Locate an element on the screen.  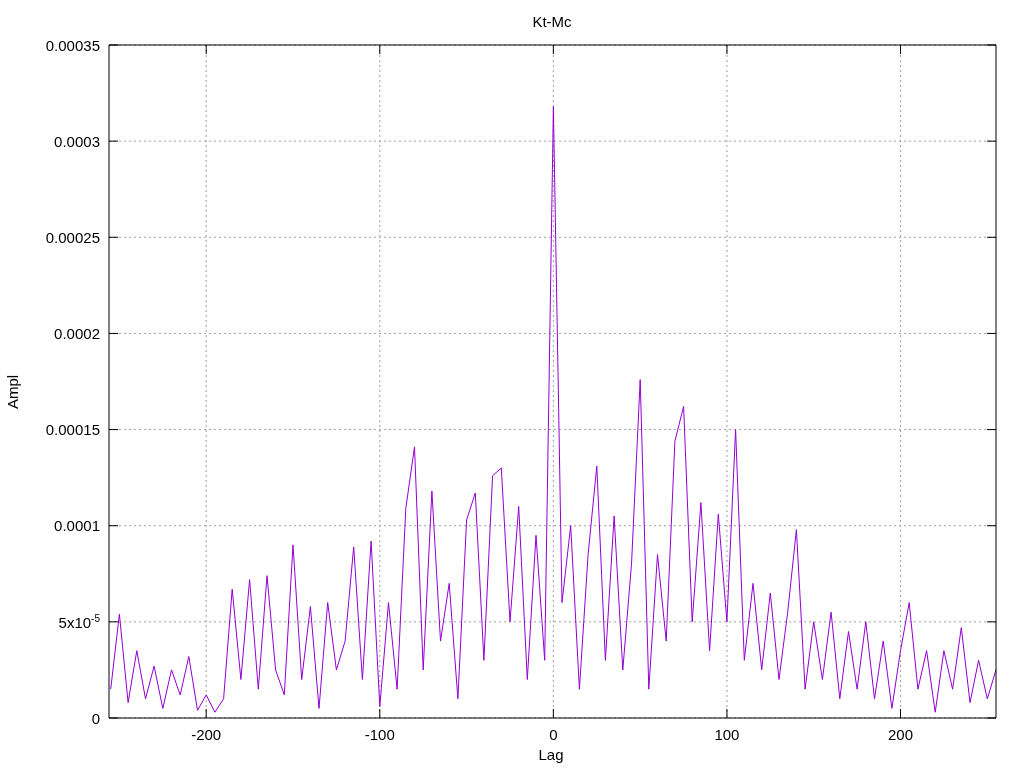
y-tick-label: 0.00015 is located at coordinates (72, 430).